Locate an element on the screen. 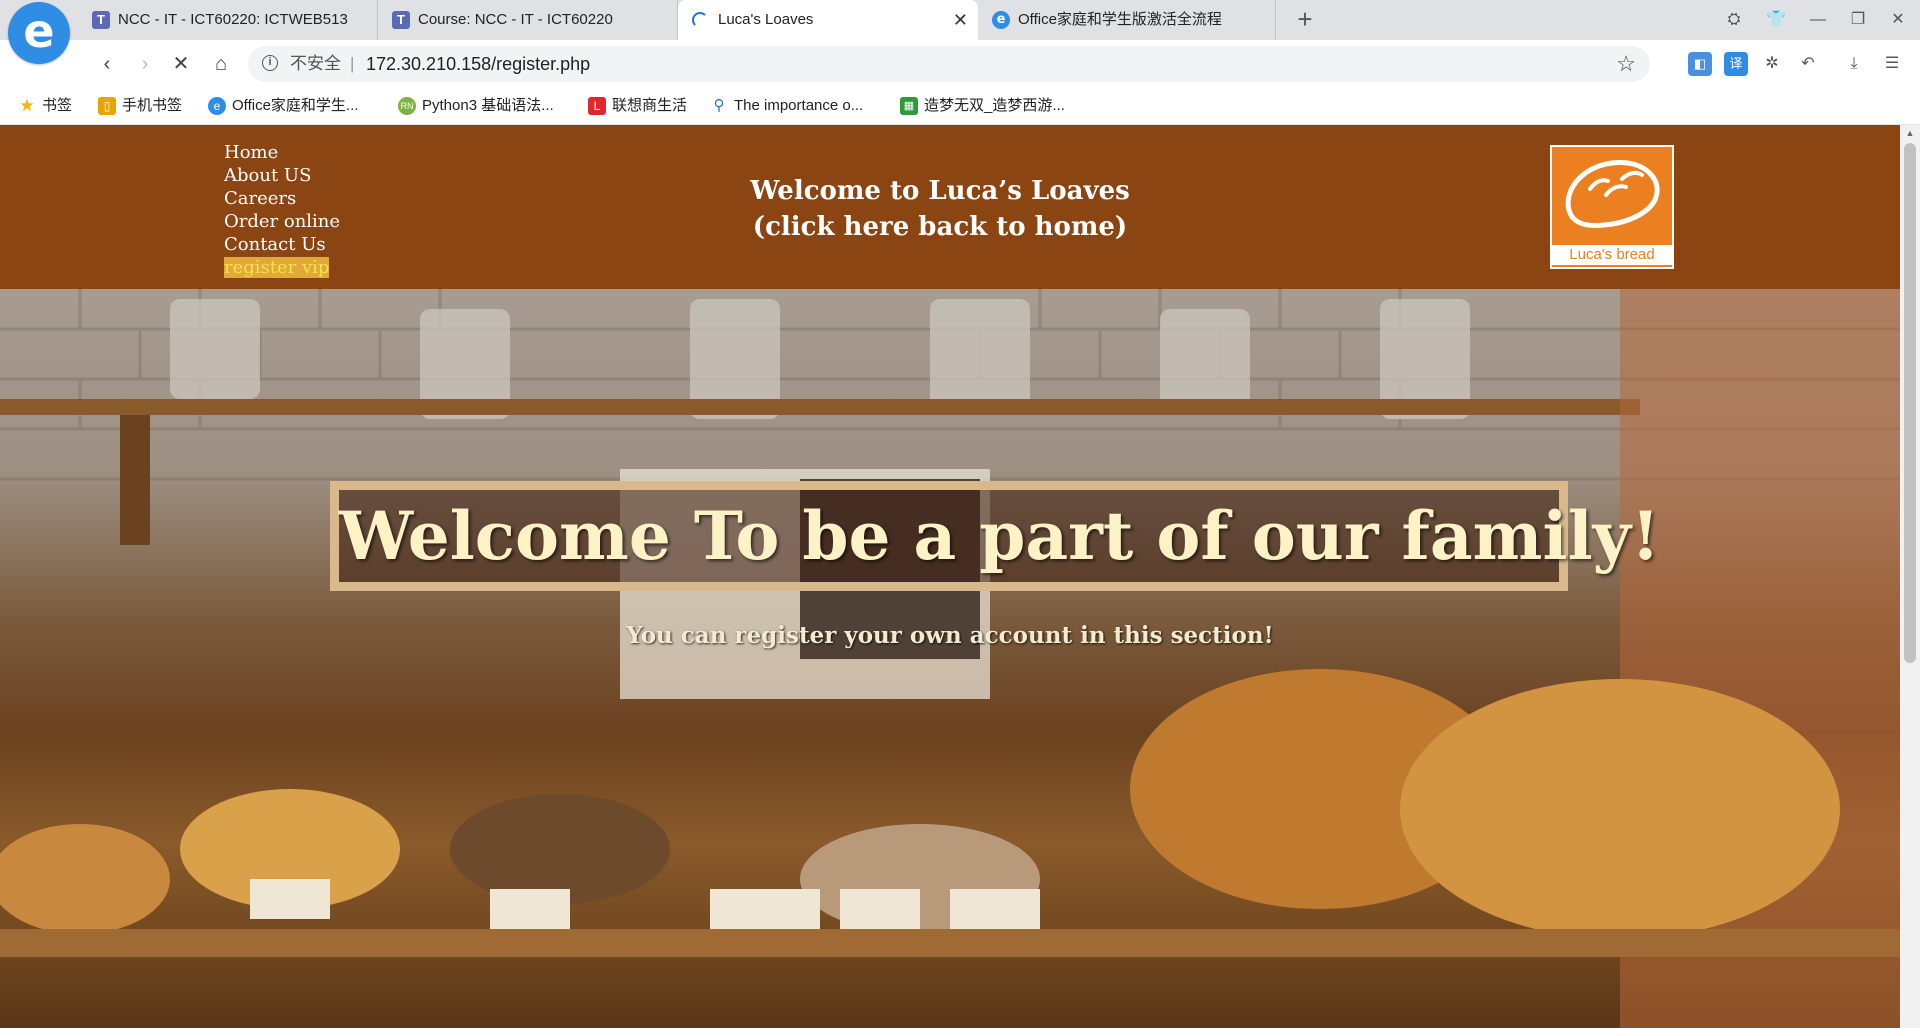 The width and height of the screenshot is (1920, 1028). tab-lucas-loaves: Luca's Loaves ✕ is located at coordinates (828, 20).